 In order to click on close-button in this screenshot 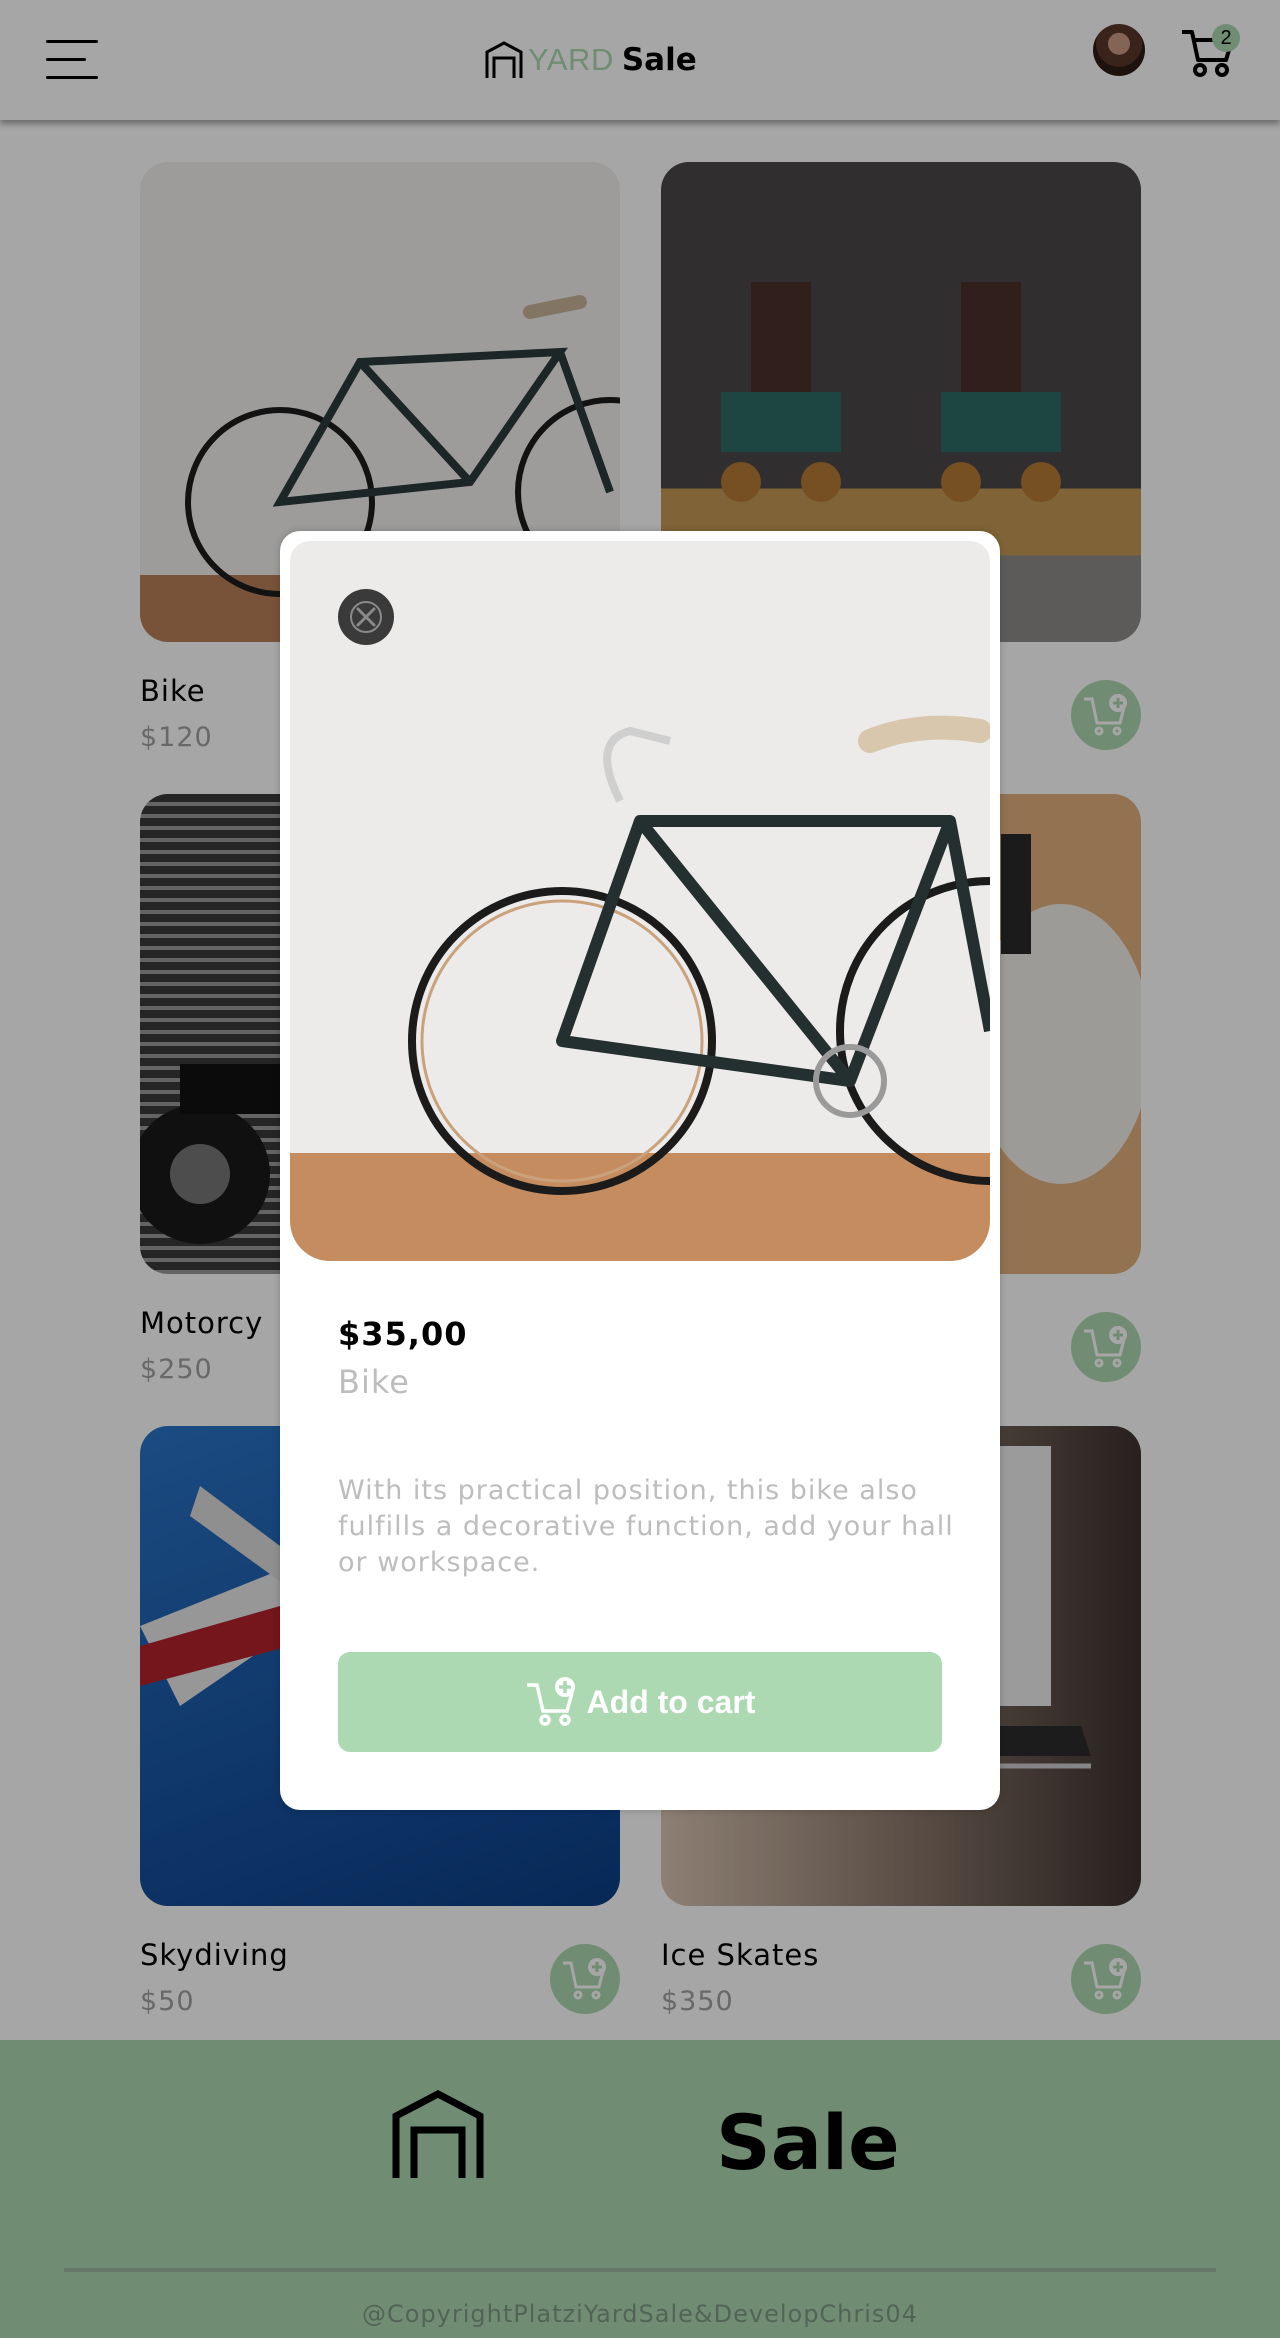, I will do `click(366, 617)`.